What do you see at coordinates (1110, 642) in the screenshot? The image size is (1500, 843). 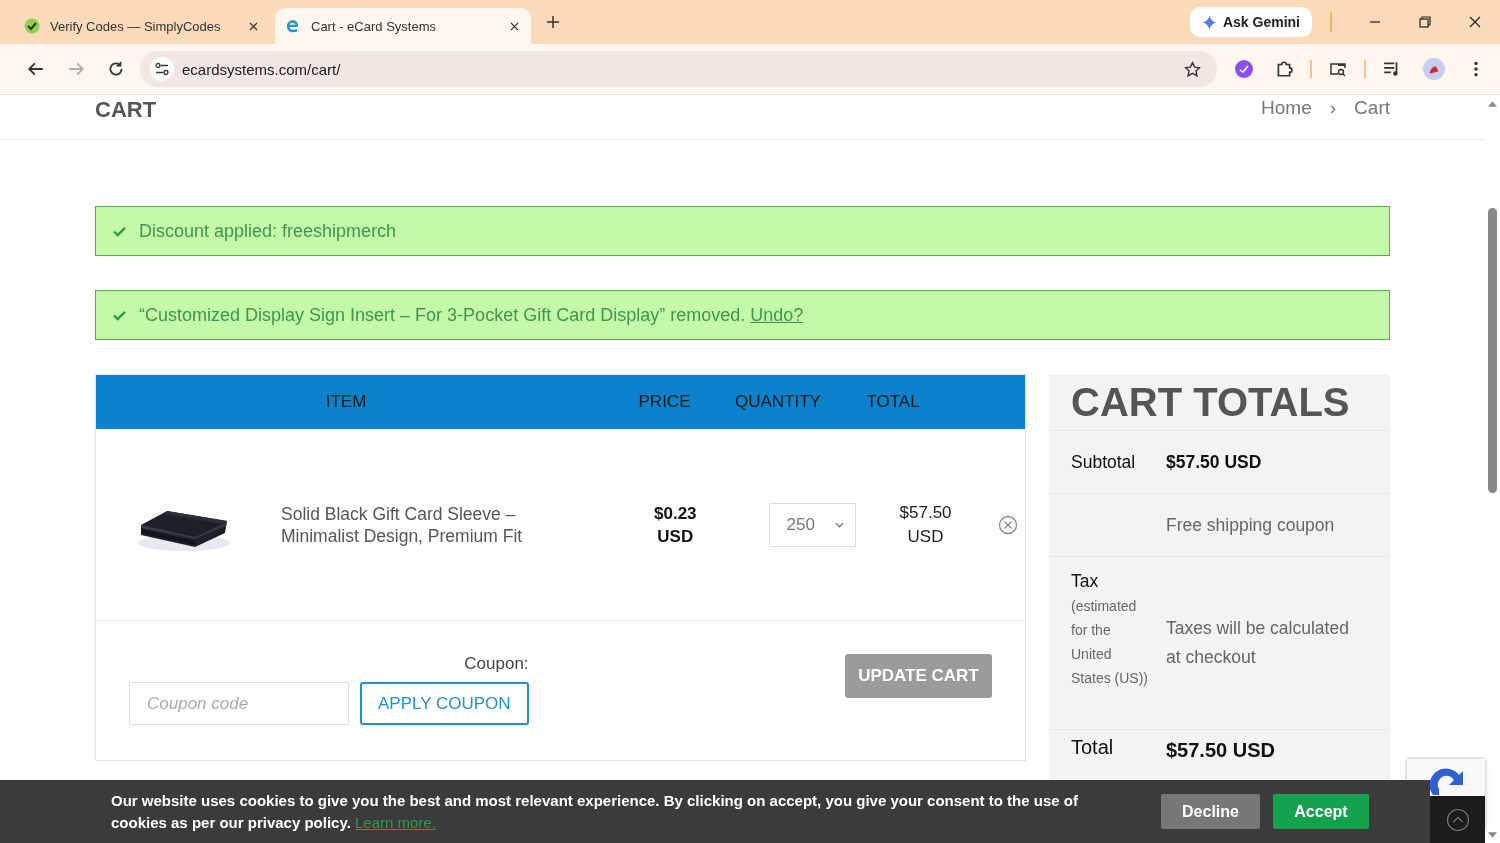 I see `tax-note: (estimated for the United States (US))` at bounding box center [1110, 642].